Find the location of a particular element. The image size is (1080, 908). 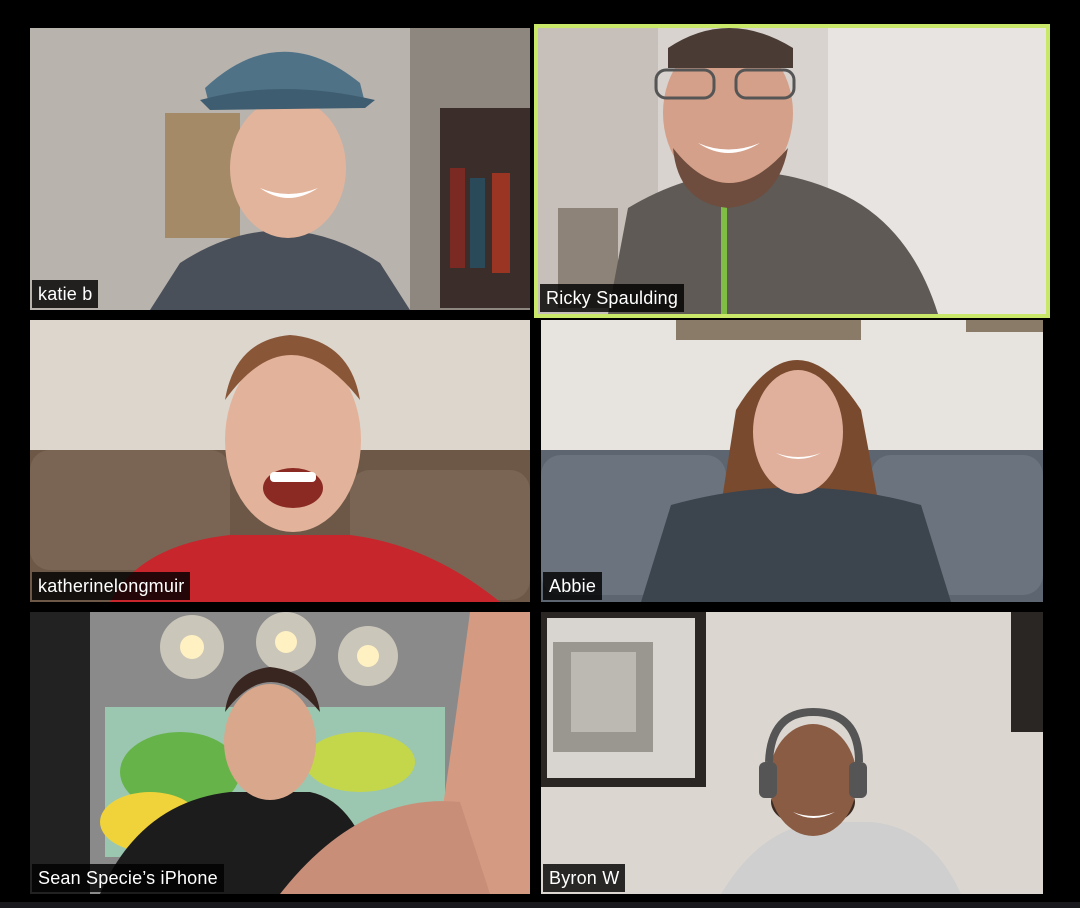

participant-name-label: katie b is located at coordinates (65, 294).